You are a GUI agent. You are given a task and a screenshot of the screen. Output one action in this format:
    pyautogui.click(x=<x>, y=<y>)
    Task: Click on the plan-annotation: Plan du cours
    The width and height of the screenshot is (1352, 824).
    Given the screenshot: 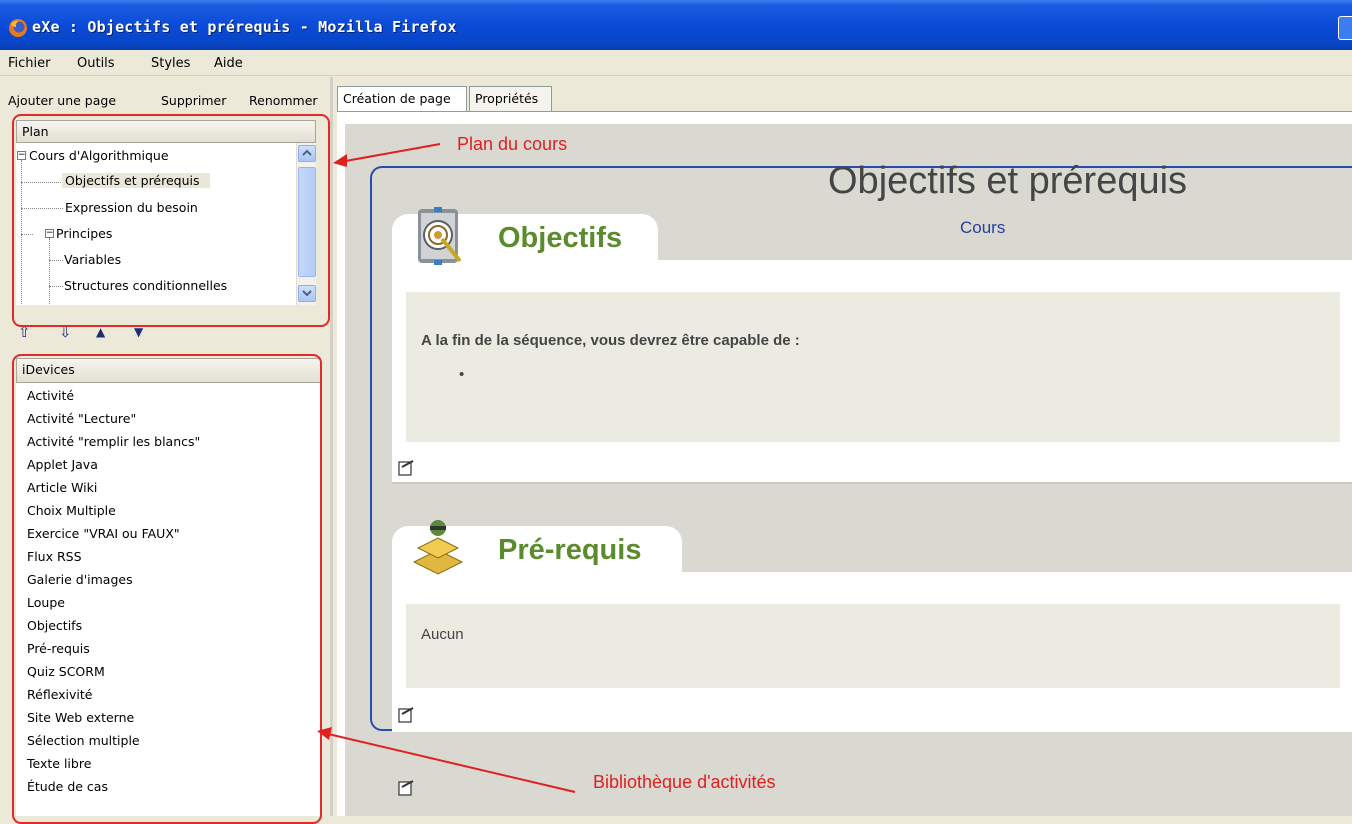 What is the action you would take?
    pyautogui.click(x=512, y=144)
    